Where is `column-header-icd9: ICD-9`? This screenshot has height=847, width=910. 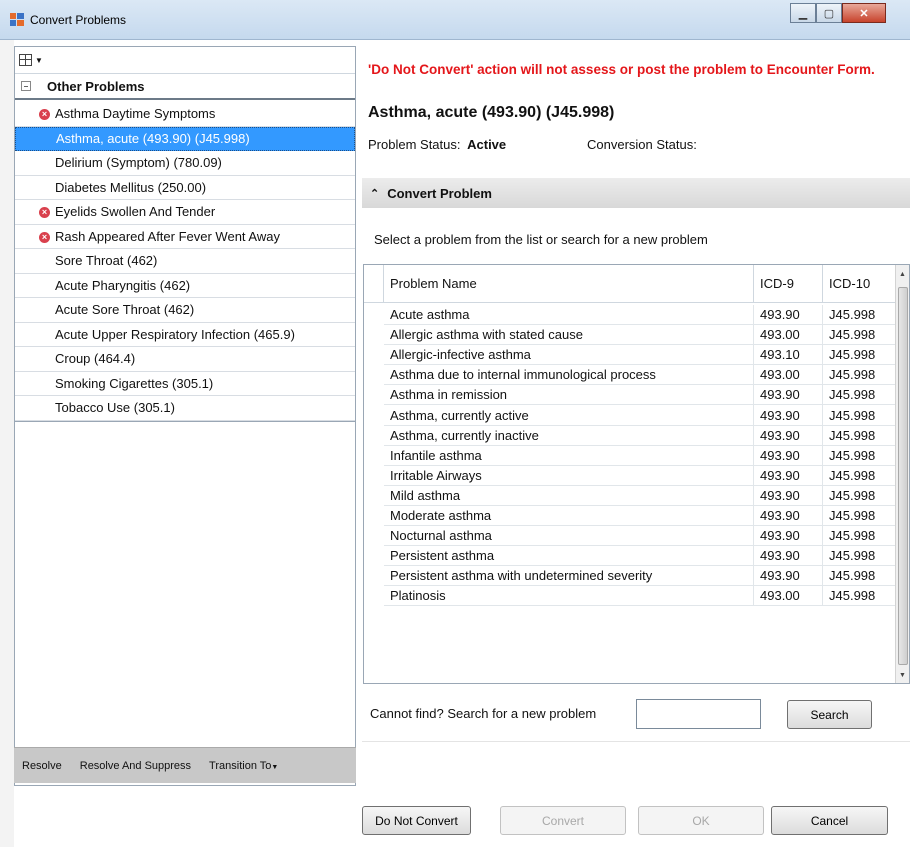 column-header-icd9: ICD-9 is located at coordinates (788, 284).